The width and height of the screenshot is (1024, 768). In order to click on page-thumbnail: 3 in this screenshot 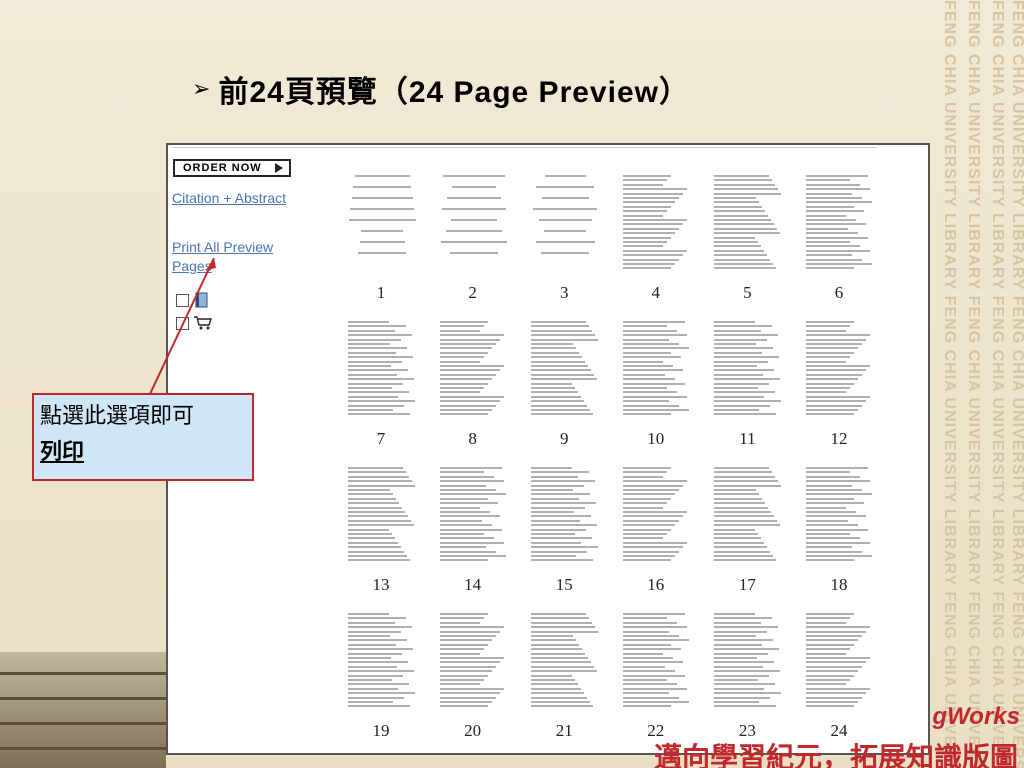, I will do `click(564, 237)`.